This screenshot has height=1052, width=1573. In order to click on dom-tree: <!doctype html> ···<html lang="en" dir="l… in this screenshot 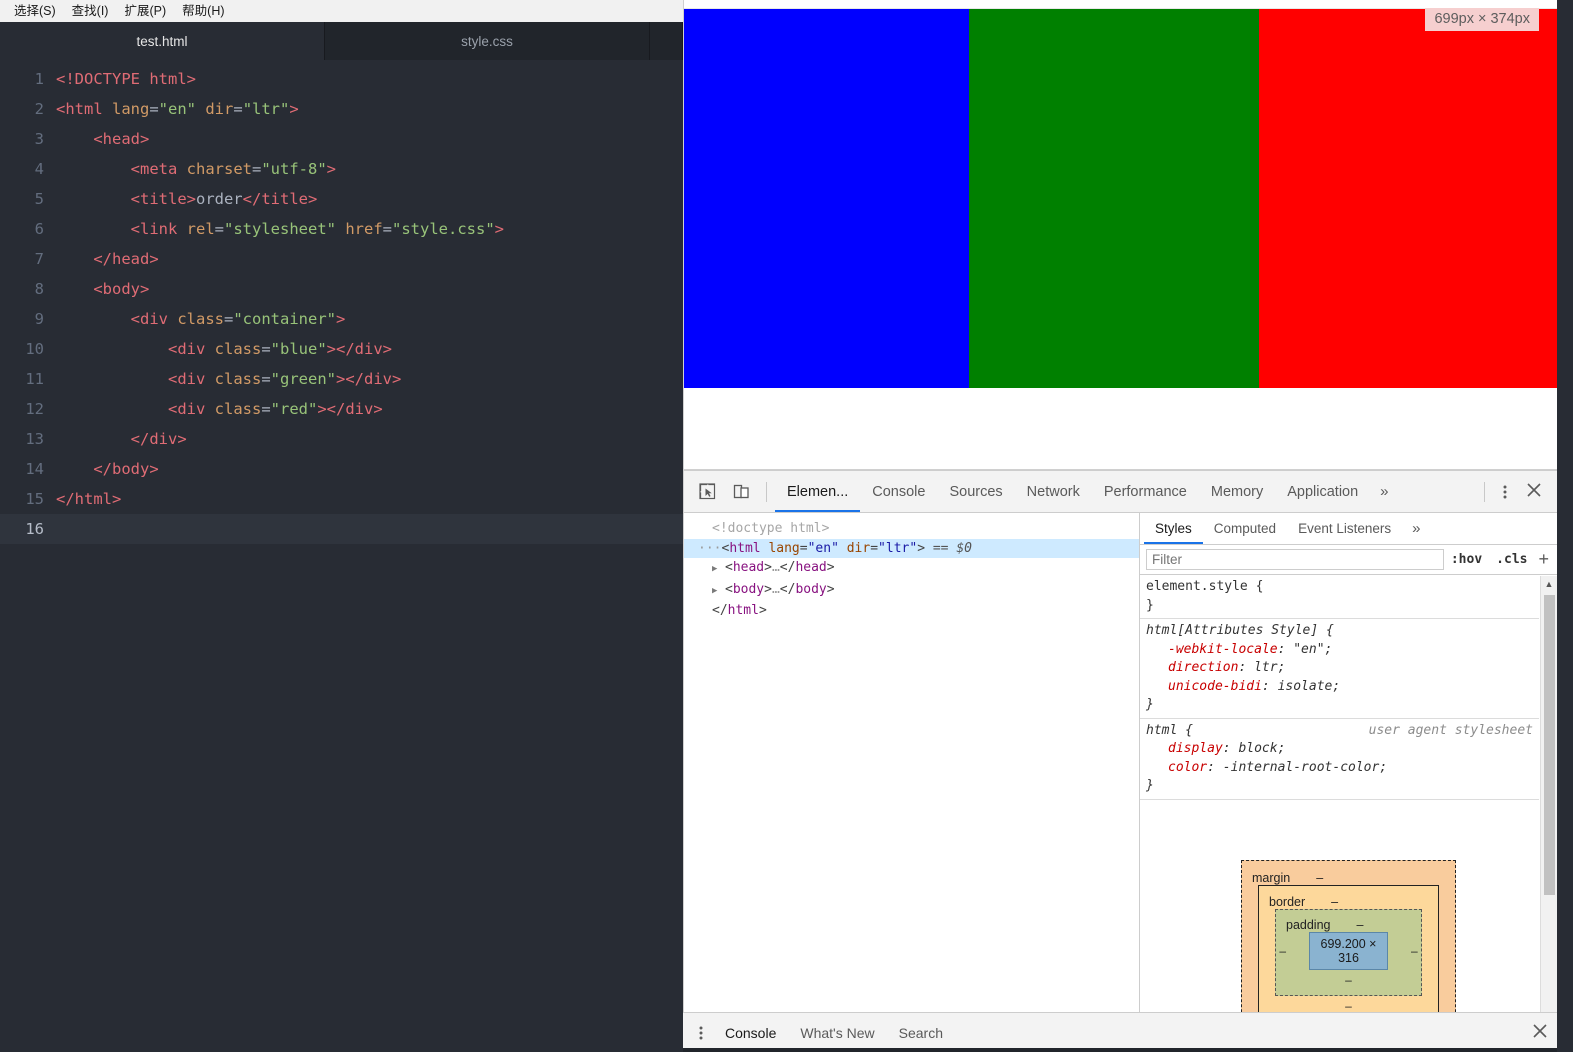, I will do `click(911, 767)`.